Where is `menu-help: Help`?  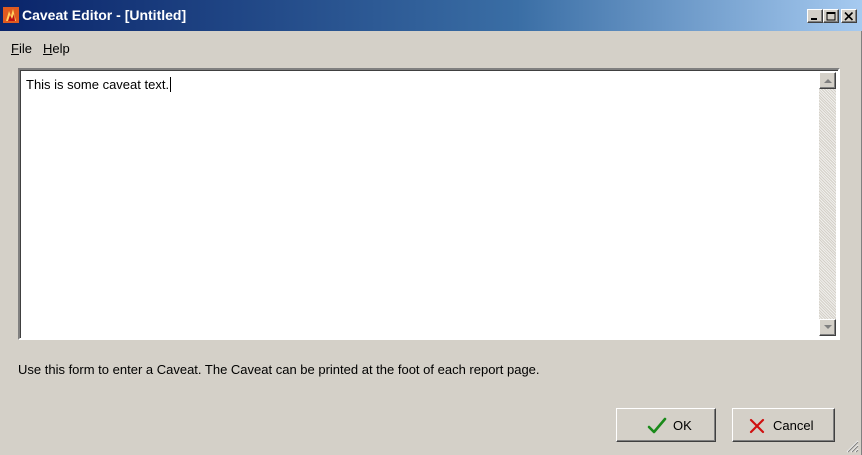
menu-help: Help is located at coordinates (56, 48).